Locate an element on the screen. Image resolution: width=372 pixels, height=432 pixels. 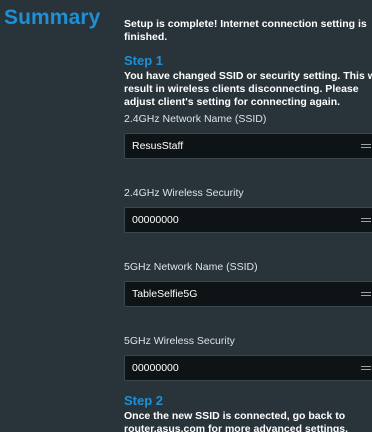
step-1-title: Step 1 is located at coordinates (144, 60).